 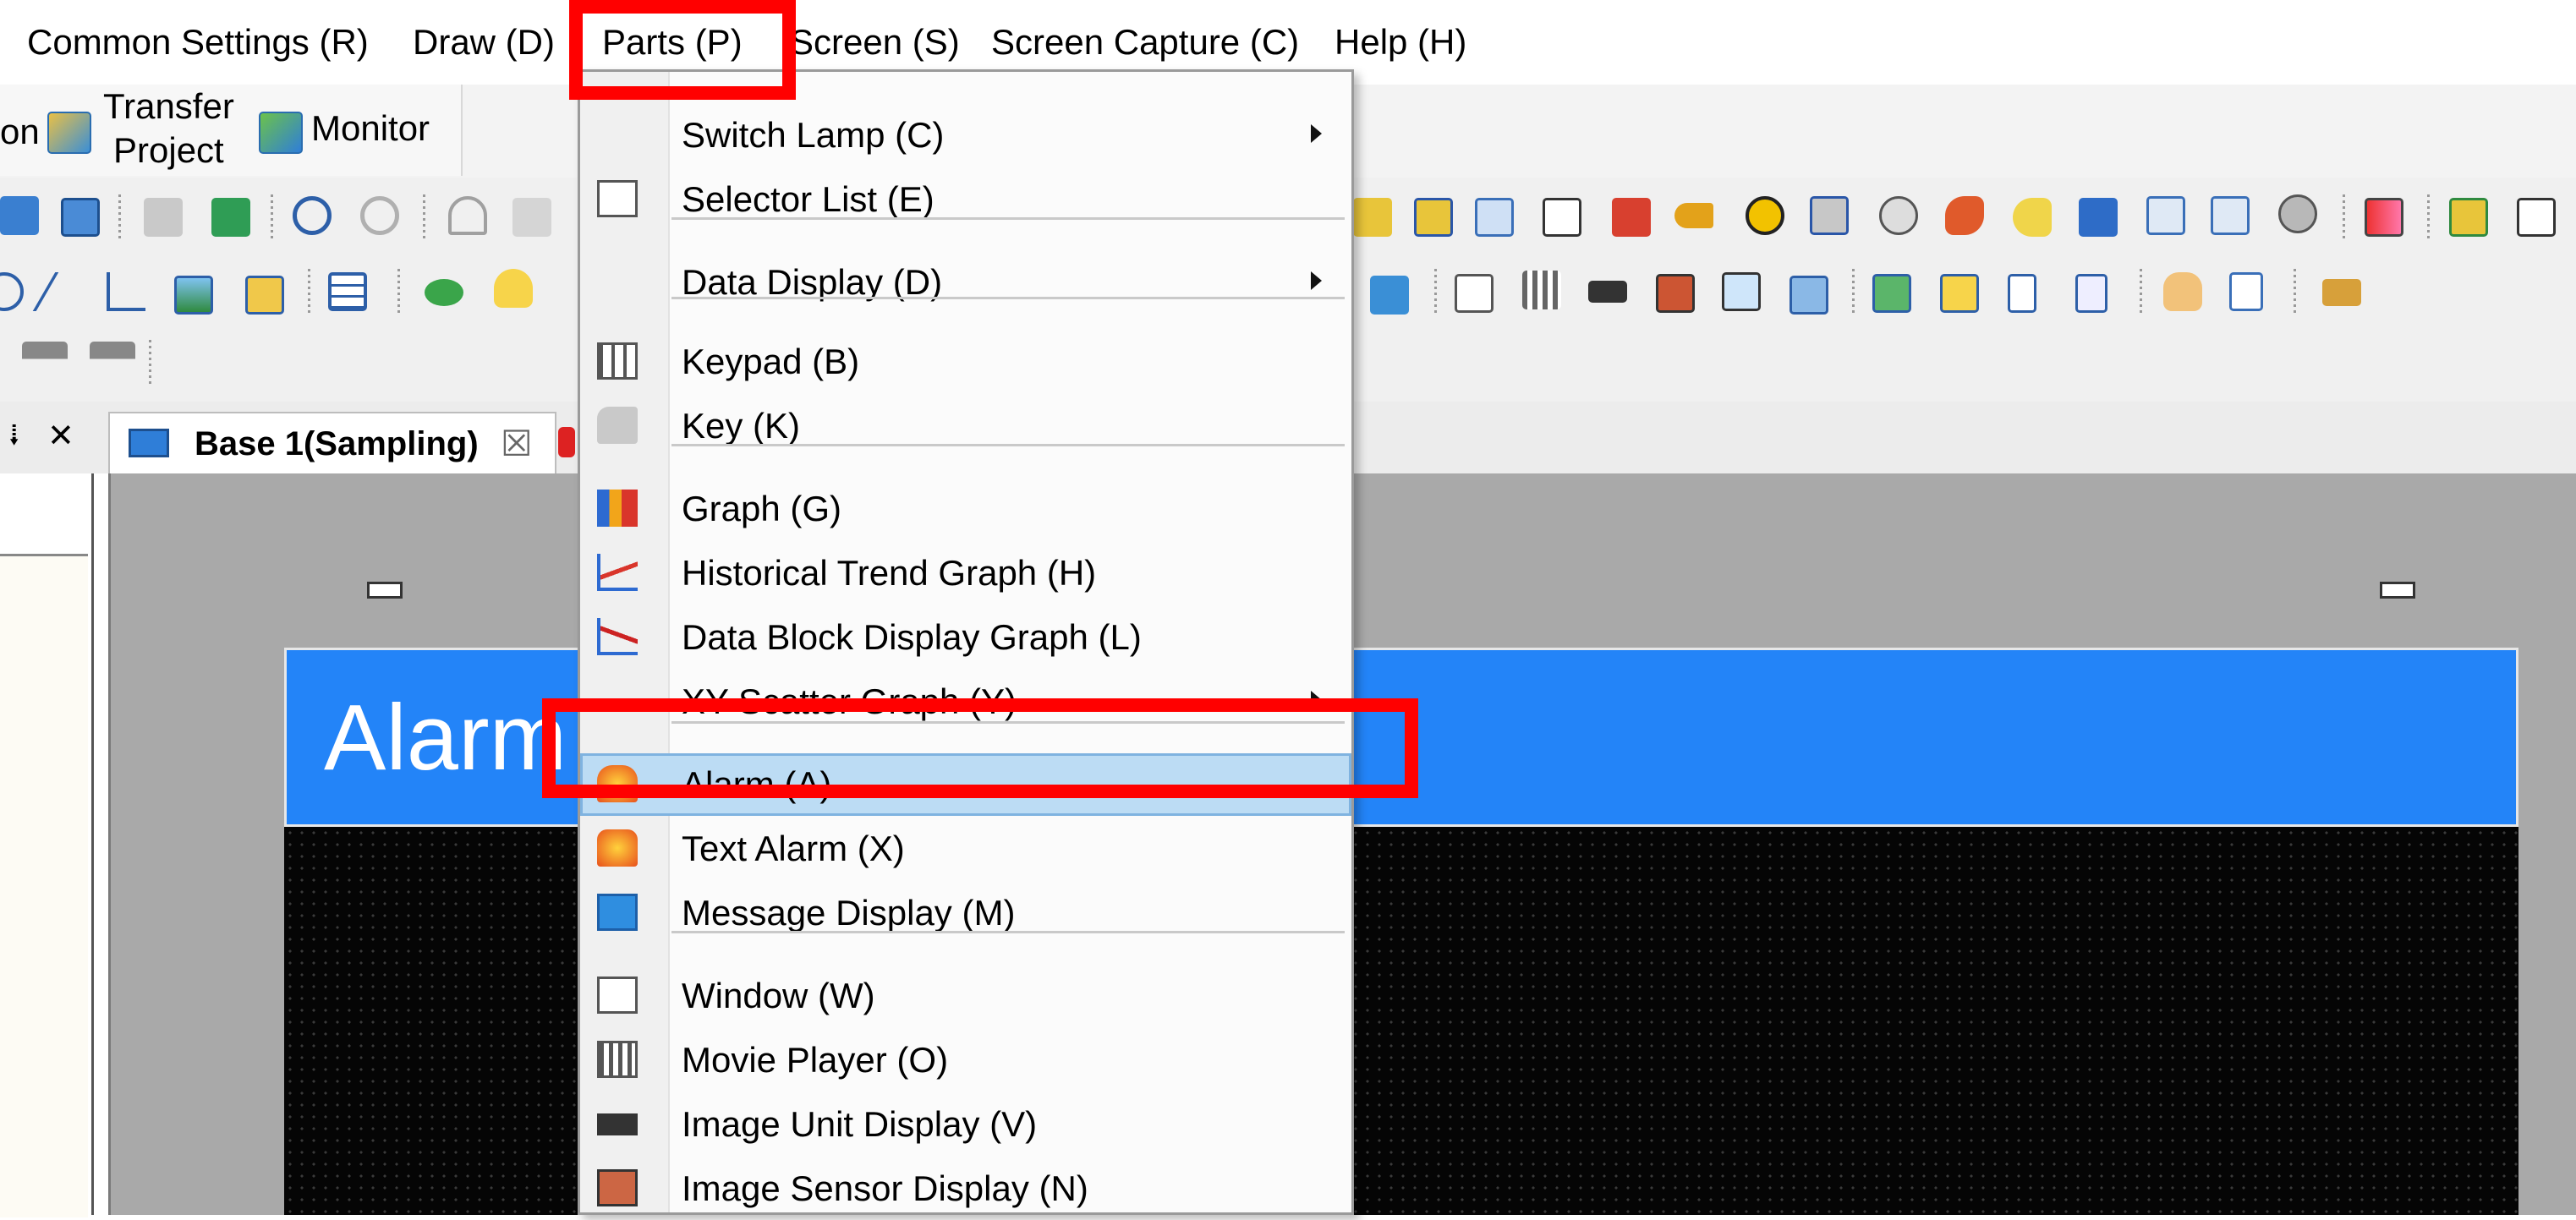 What do you see at coordinates (1675, 293) in the screenshot?
I see `image-sensor-tool-icon` at bounding box center [1675, 293].